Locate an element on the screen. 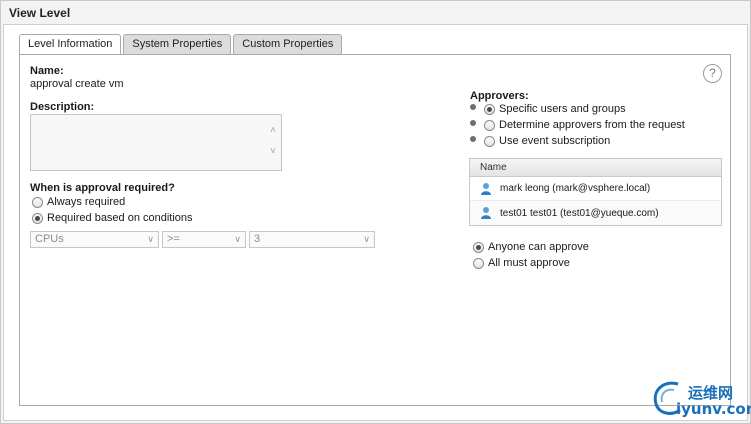 Image resolution: width=751 pixels, height=424 pixels. always-required-option: Always required is located at coordinates (78, 202).